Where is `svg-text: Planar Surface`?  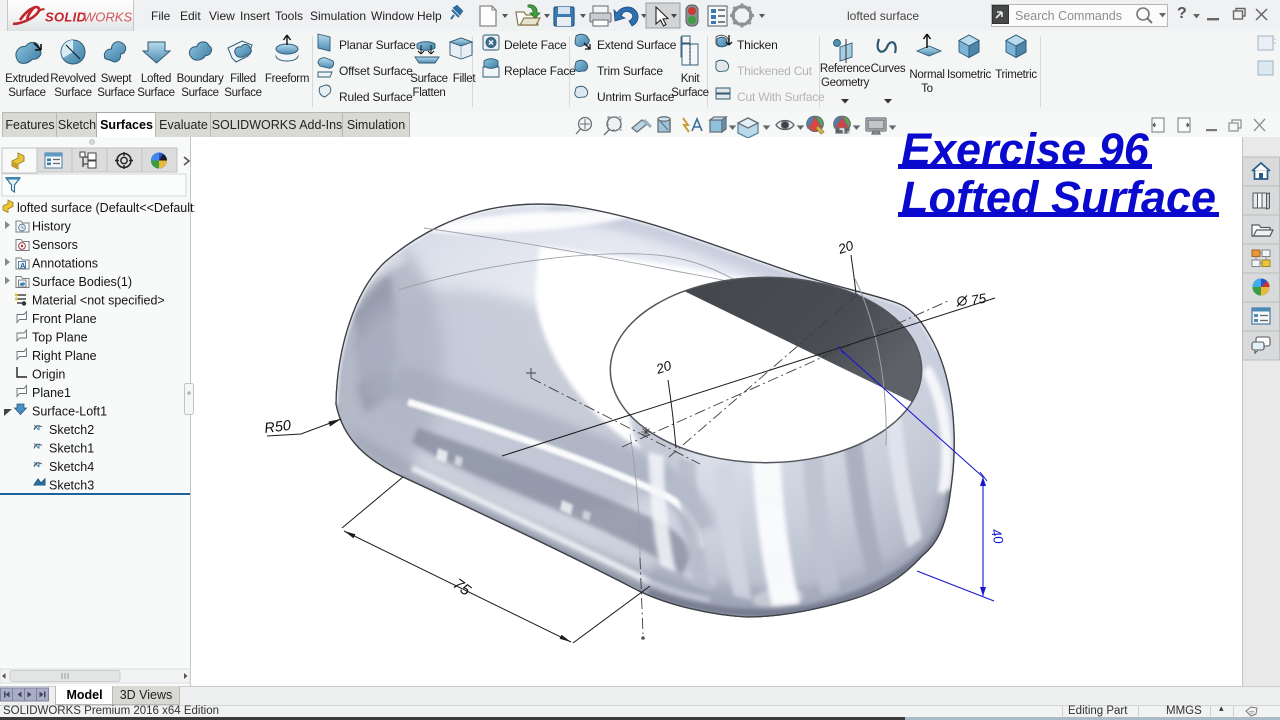 svg-text: Planar Surface is located at coordinates (377, 45).